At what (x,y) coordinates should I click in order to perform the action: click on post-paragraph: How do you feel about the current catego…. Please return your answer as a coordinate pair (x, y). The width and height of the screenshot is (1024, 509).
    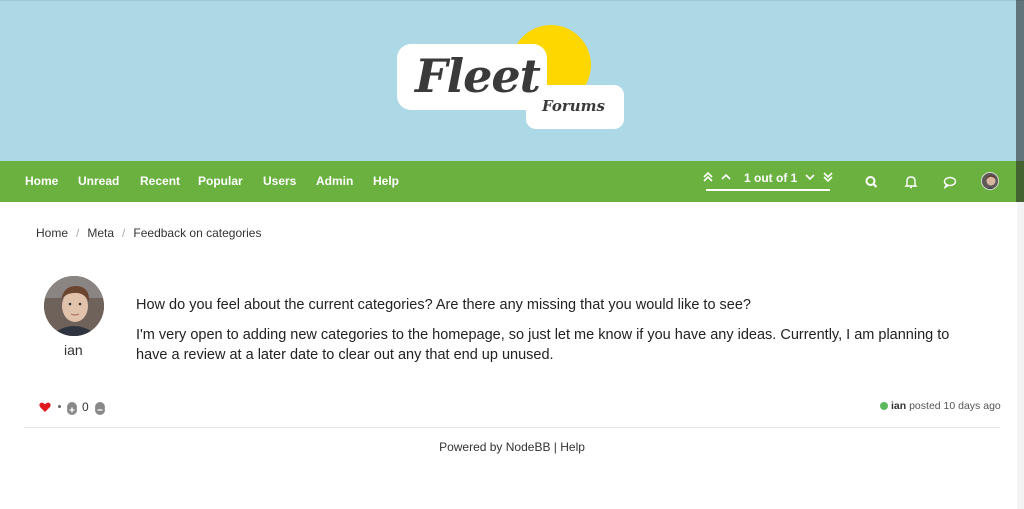
    Looking at the image, I should click on (443, 305).